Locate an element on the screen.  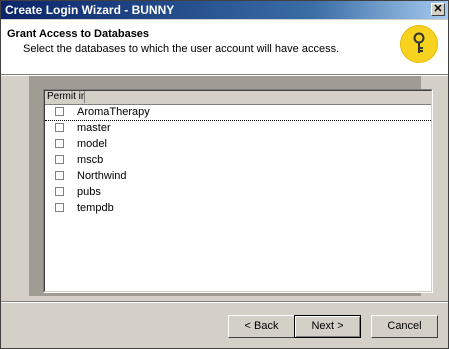
list-item: Northwind is located at coordinates (238, 176).